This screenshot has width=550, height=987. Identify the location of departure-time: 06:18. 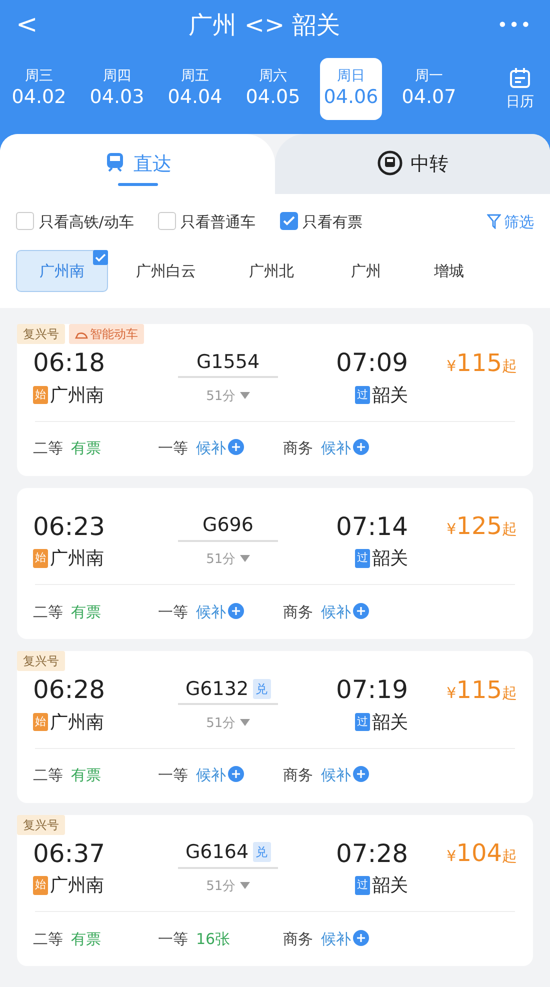
(69, 363).